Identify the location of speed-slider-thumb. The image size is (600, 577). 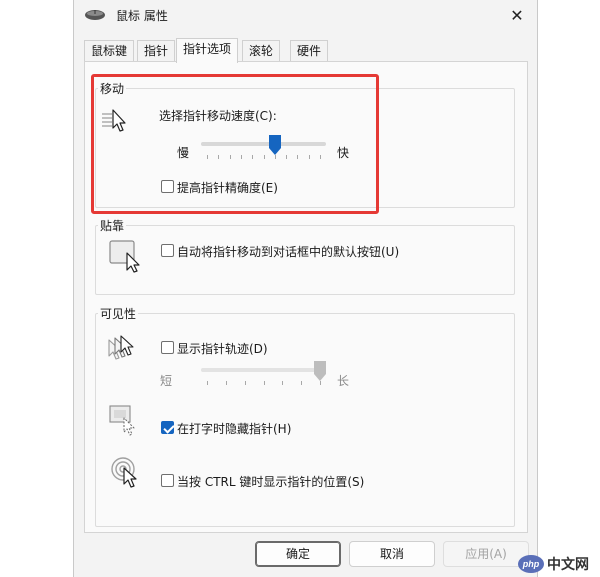
(275, 146).